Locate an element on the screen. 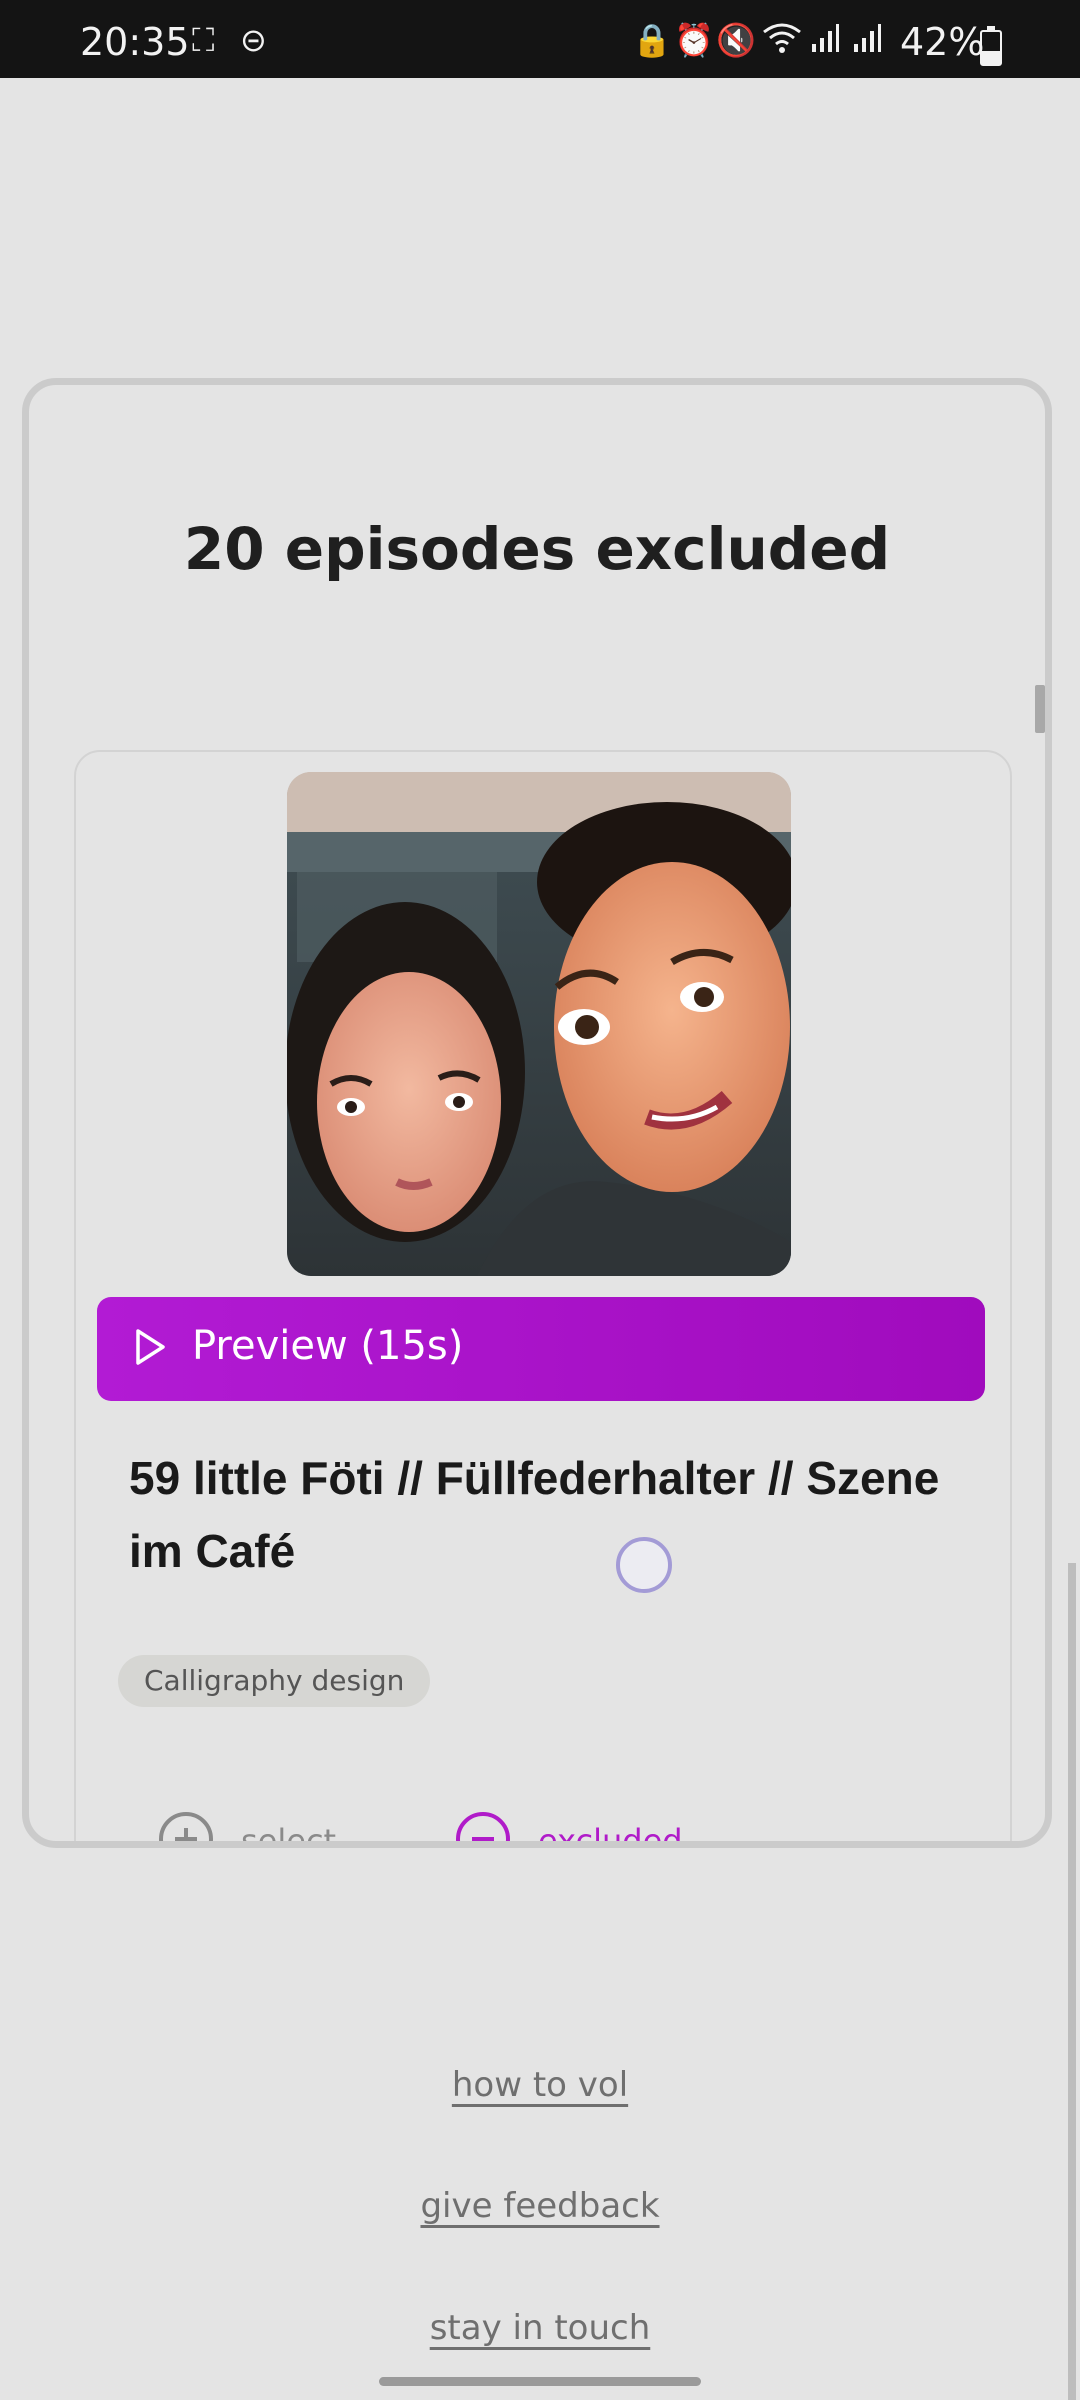  status-time: 20:35 is located at coordinates (135, 42).